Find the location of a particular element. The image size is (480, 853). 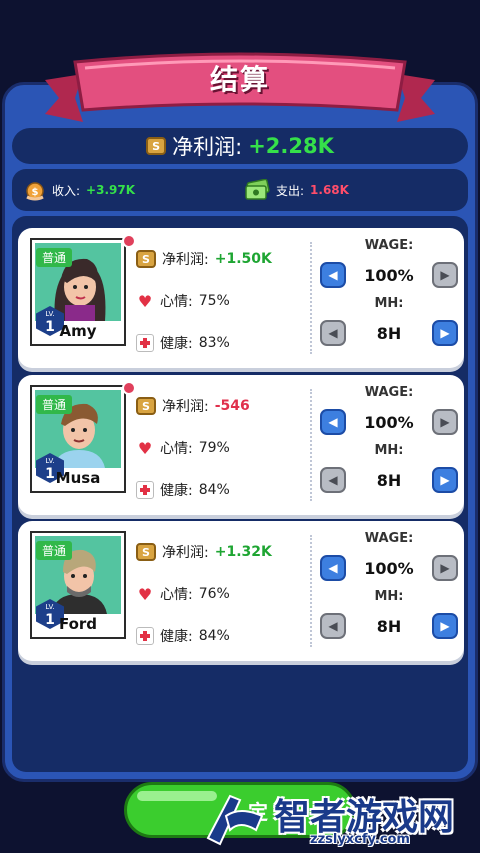

employee-name: Ford is located at coordinates (78, 624).